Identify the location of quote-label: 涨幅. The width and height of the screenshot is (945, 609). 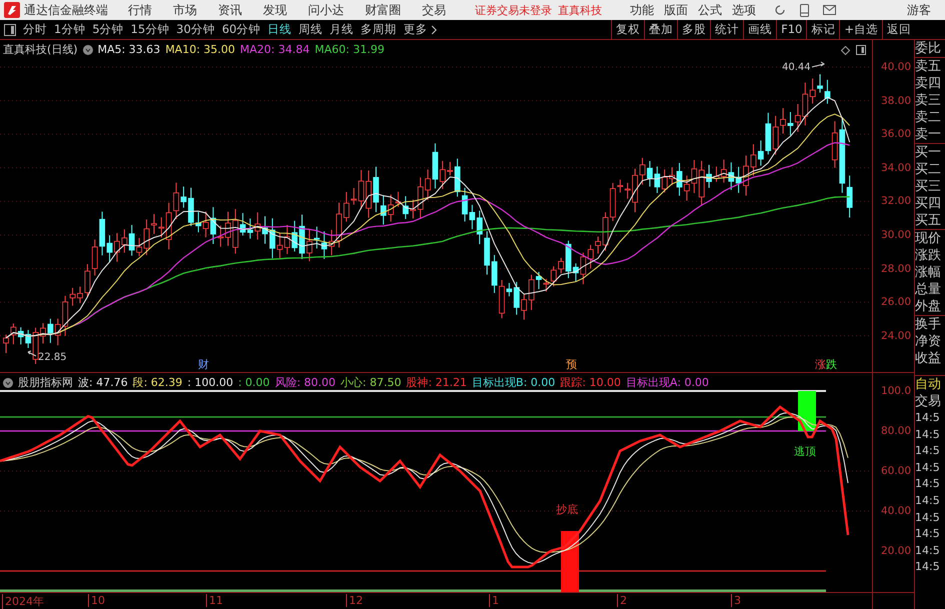
(928, 272).